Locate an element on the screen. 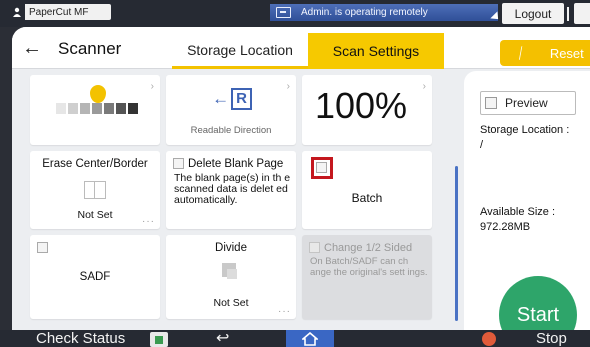 This screenshot has height=347, width=590. zoom-tile: 100% › is located at coordinates (367, 110).